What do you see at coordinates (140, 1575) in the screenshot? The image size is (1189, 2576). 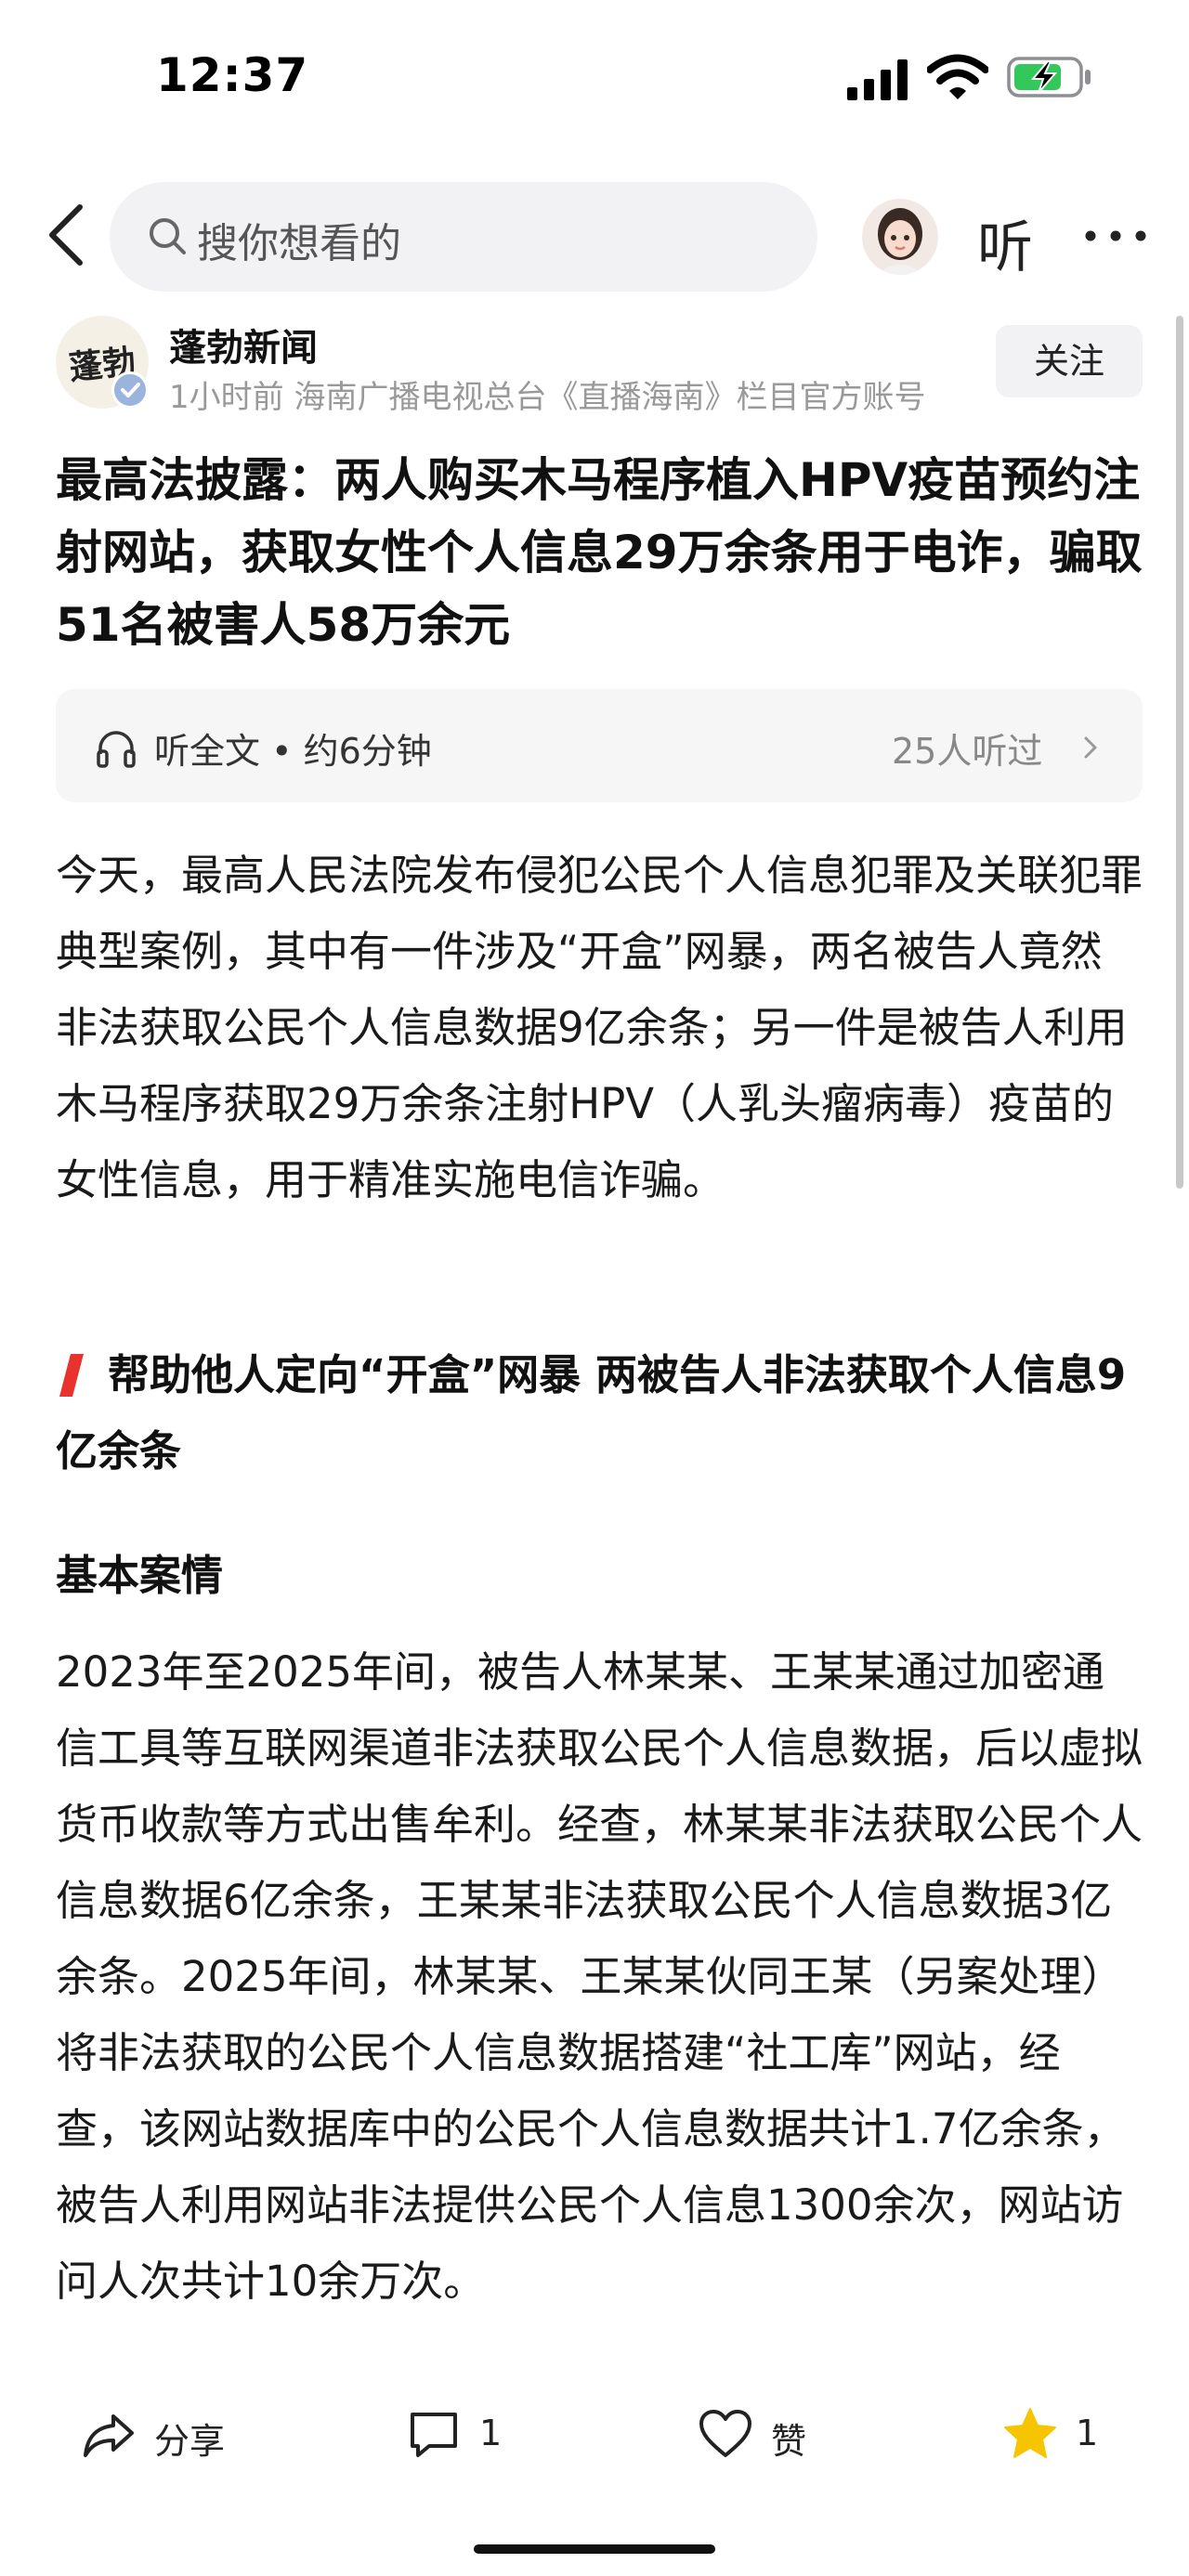 I see `subsection-title: 基本案情` at bounding box center [140, 1575].